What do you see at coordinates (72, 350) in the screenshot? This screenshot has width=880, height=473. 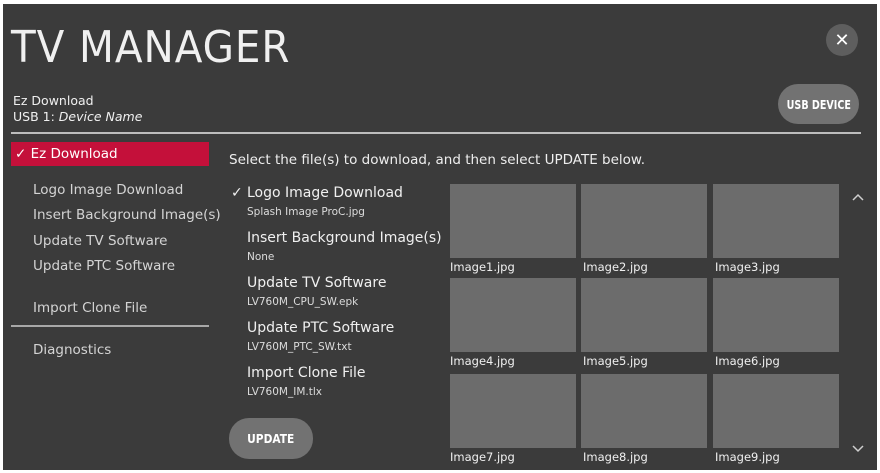 I see `menu-item-diagnostics: Diagnostics` at bounding box center [72, 350].